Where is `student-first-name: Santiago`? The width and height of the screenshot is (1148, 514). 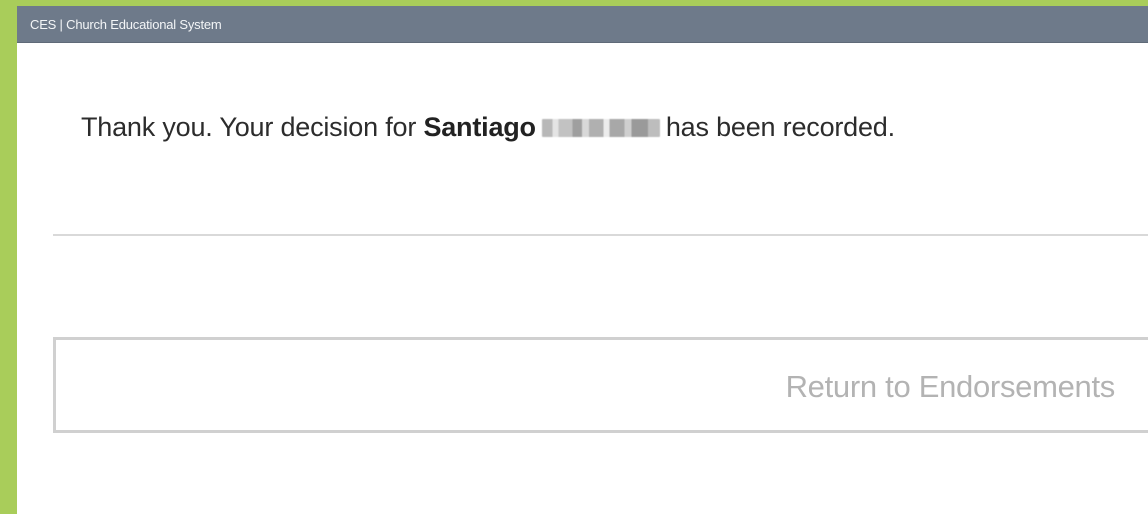
student-first-name: Santiago is located at coordinates (479, 127).